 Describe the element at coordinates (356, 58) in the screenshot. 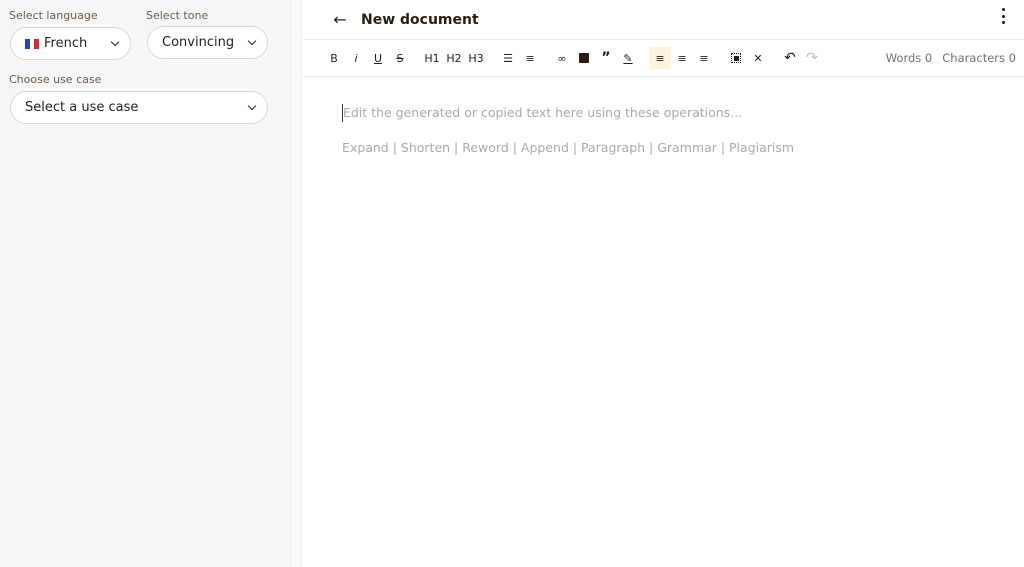

I see `italic-button: i` at that location.